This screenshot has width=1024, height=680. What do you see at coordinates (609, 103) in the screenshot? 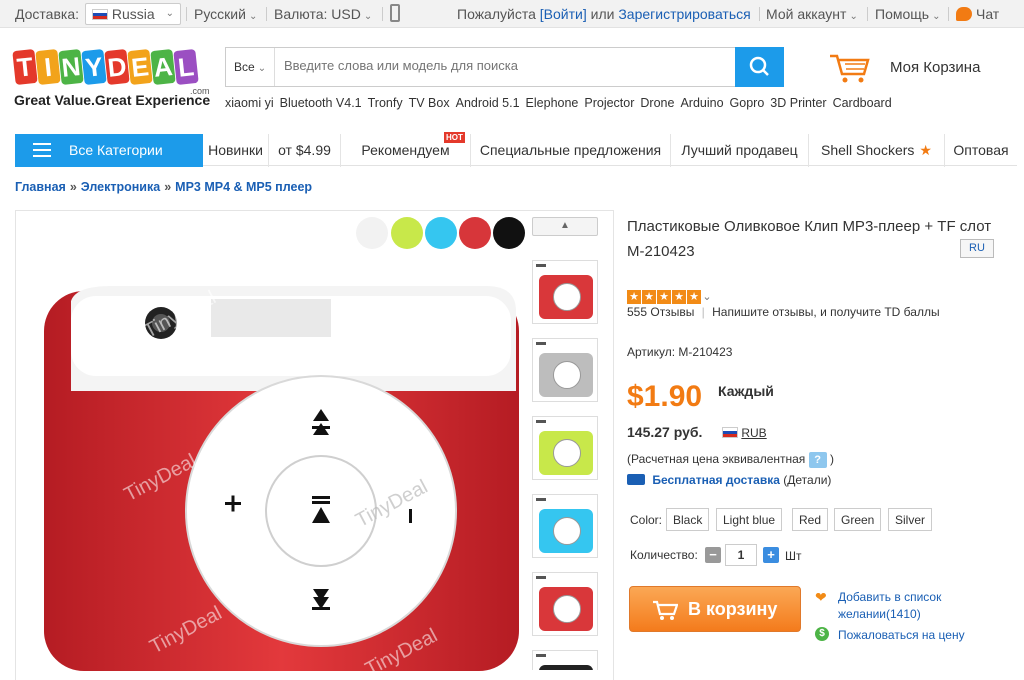
I see `keyword-link: Projector` at bounding box center [609, 103].